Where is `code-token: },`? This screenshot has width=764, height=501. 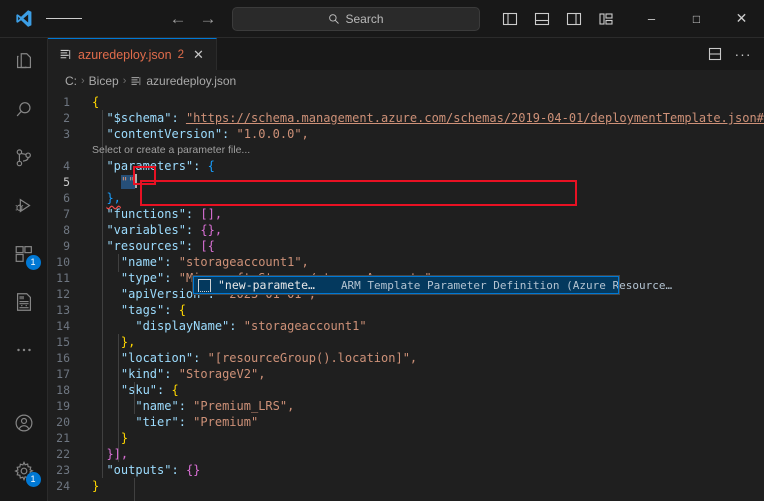
code-token: }, is located at coordinates (113, 198).